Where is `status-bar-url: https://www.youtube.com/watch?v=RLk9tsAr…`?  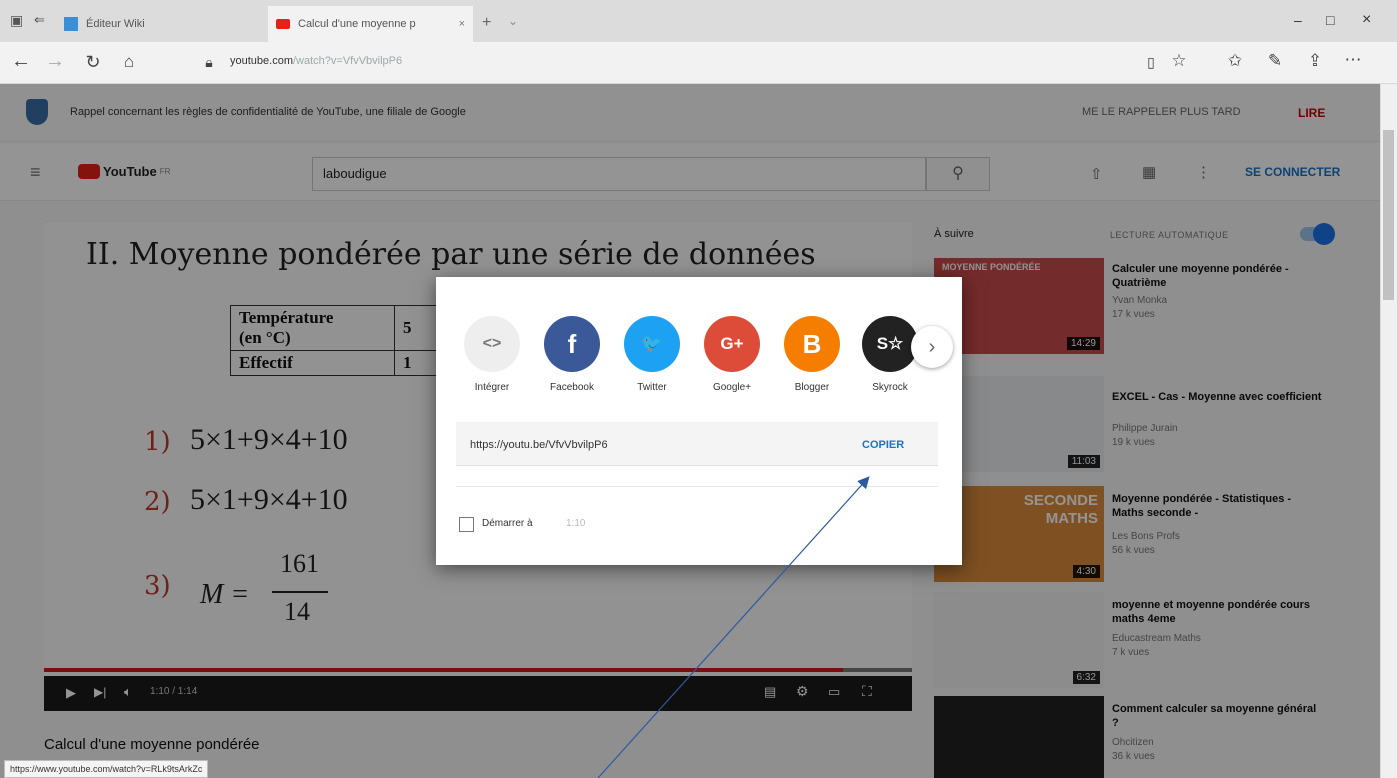 status-bar-url: https://www.youtube.com/watch?v=RLk9tsAr… is located at coordinates (106, 769).